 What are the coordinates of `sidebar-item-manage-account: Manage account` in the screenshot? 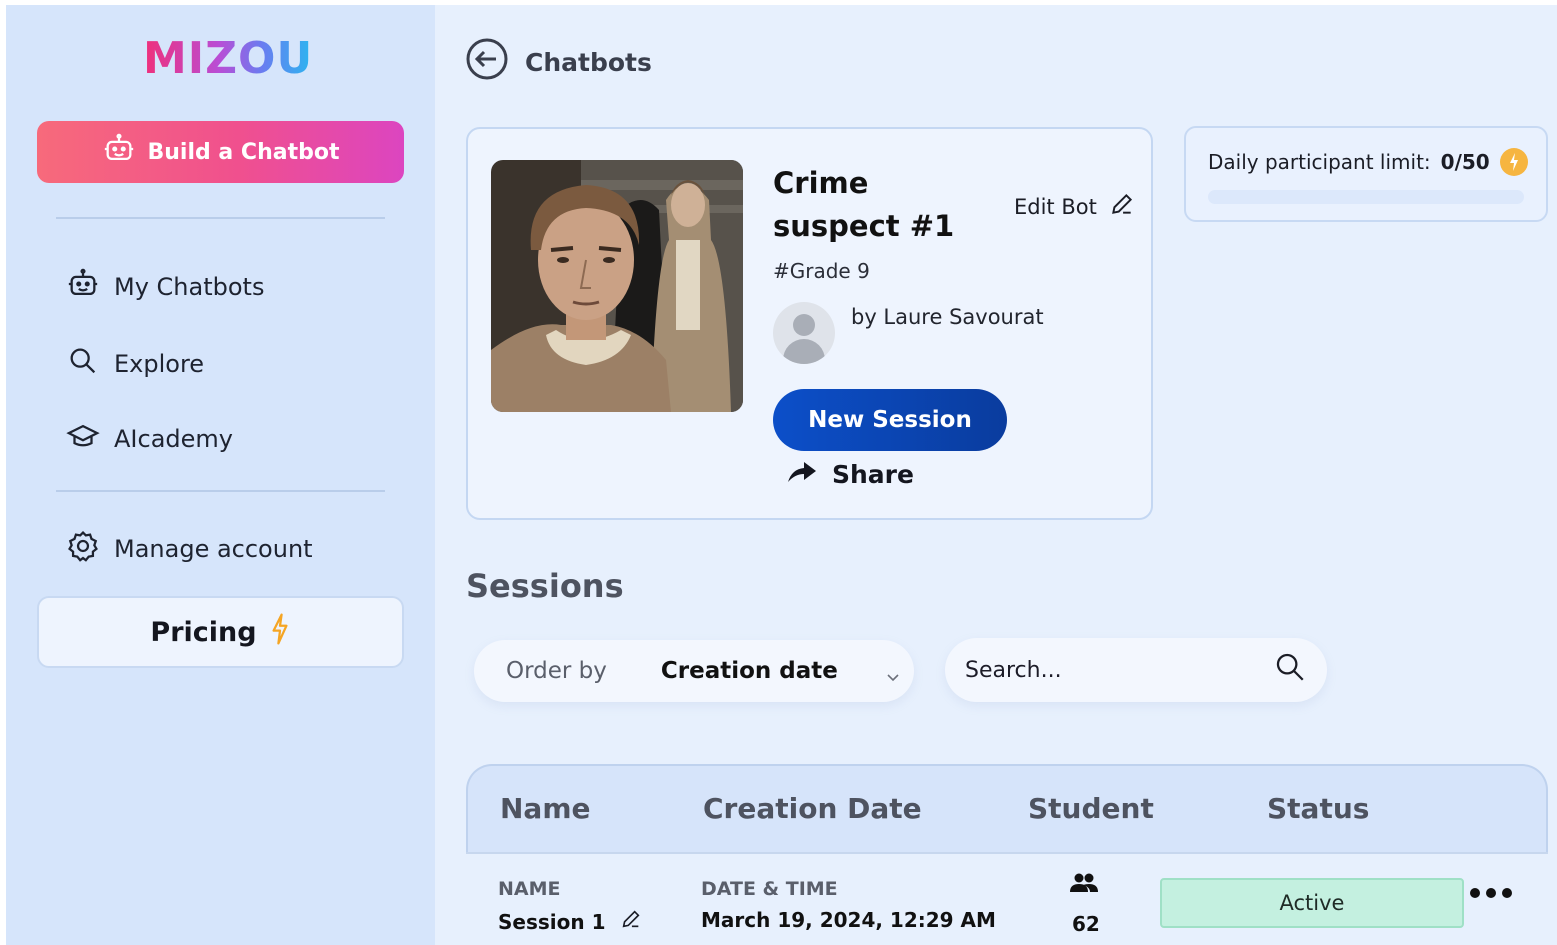 It's located at (189, 549).